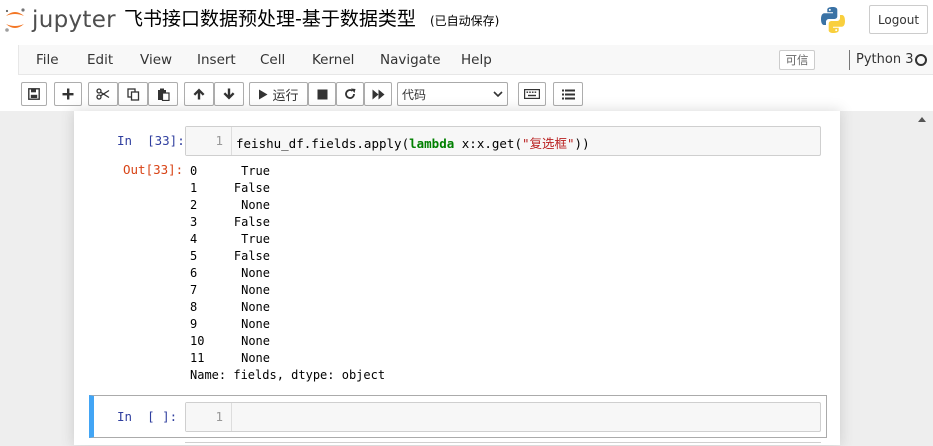  Describe the element at coordinates (503, 444) in the screenshot. I see `next-cell-edge` at that location.